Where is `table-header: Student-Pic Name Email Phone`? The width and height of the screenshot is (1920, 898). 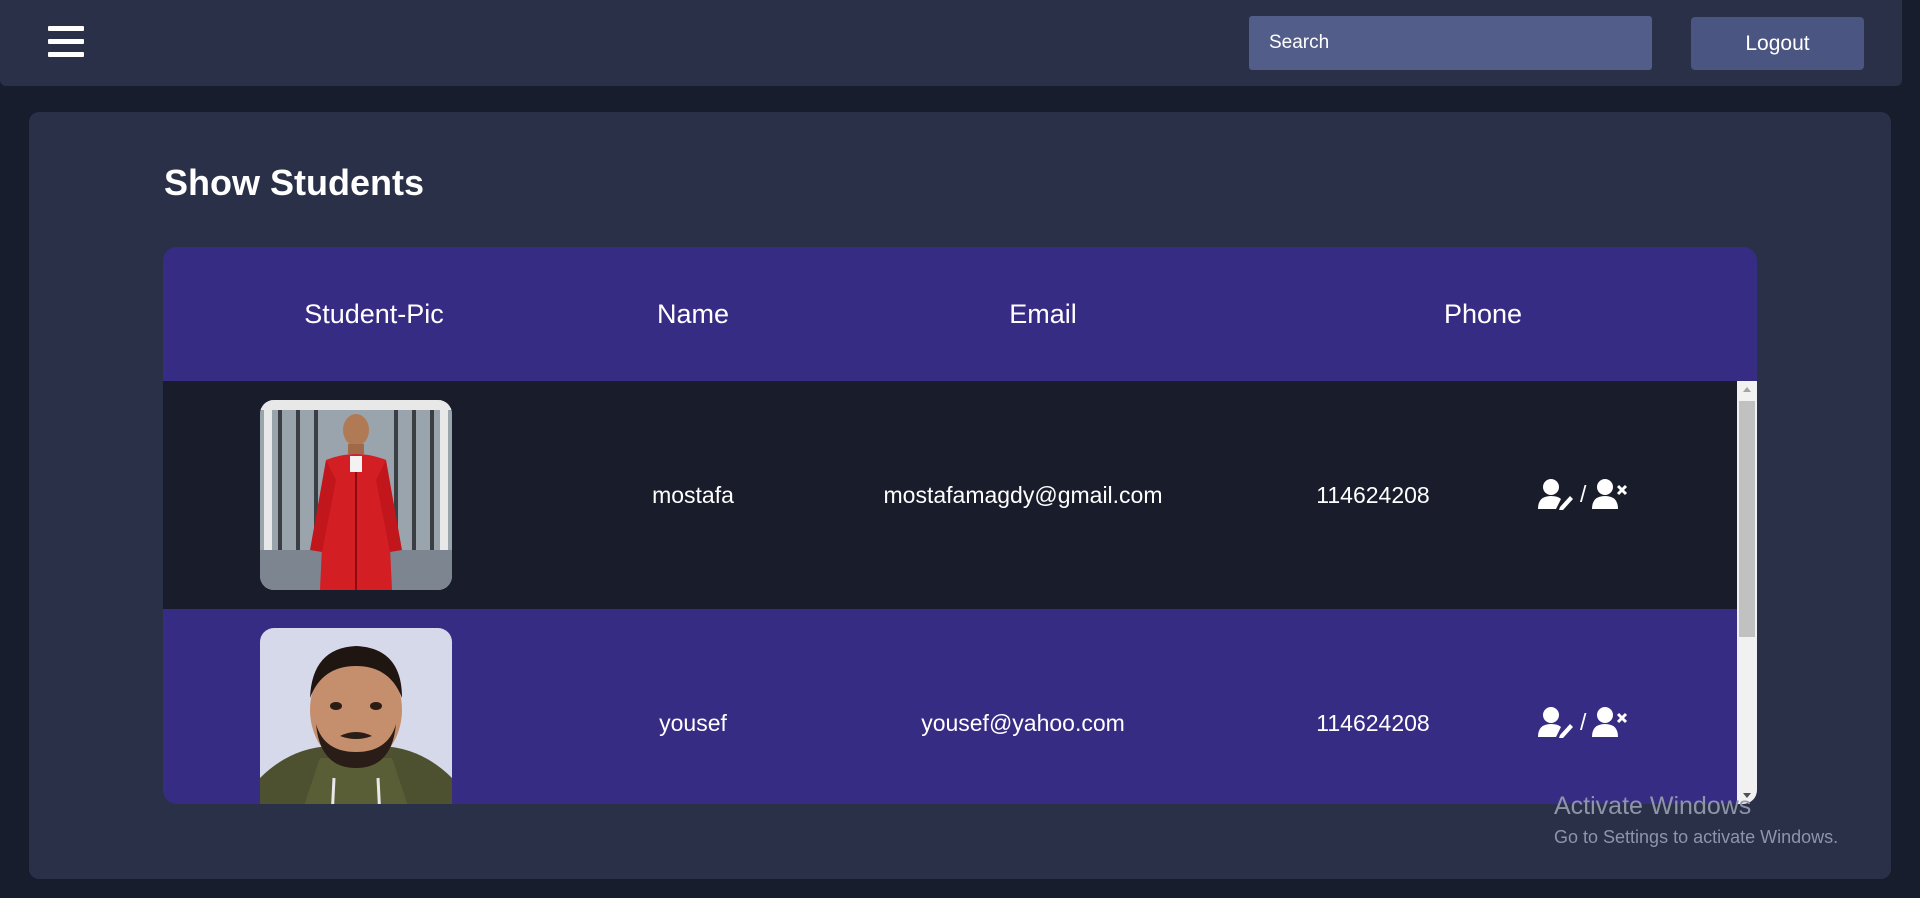
table-header: Student-Pic Name Email Phone is located at coordinates (960, 314).